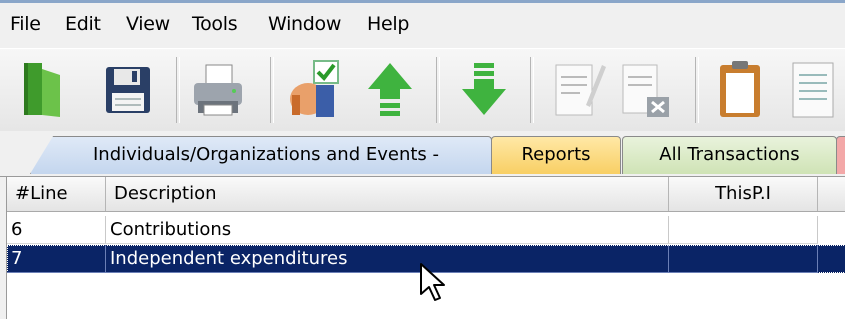  What do you see at coordinates (484, 90) in the screenshot?
I see `download-arrow-icon` at bounding box center [484, 90].